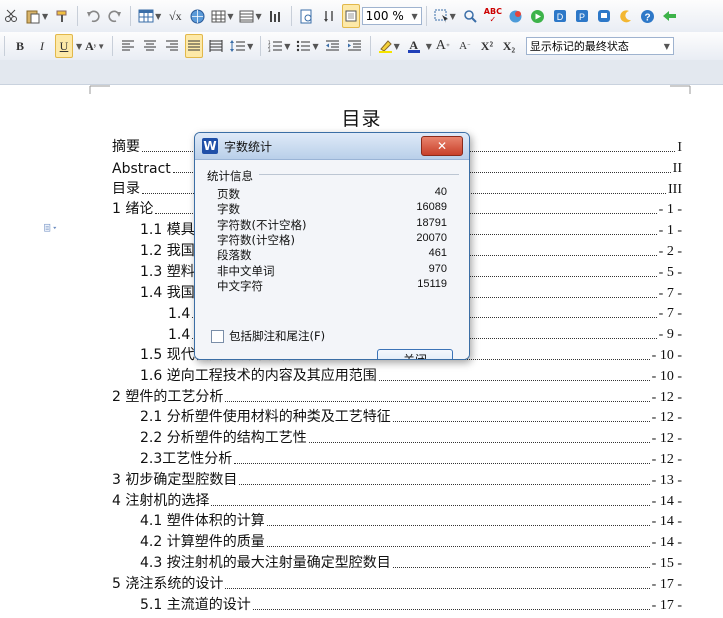 The image size is (723, 618). What do you see at coordinates (599, 46) in the screenshot?
I see `track-changes-select: 显示标记的最终状态 ▼` at bounding box center [599, 46].